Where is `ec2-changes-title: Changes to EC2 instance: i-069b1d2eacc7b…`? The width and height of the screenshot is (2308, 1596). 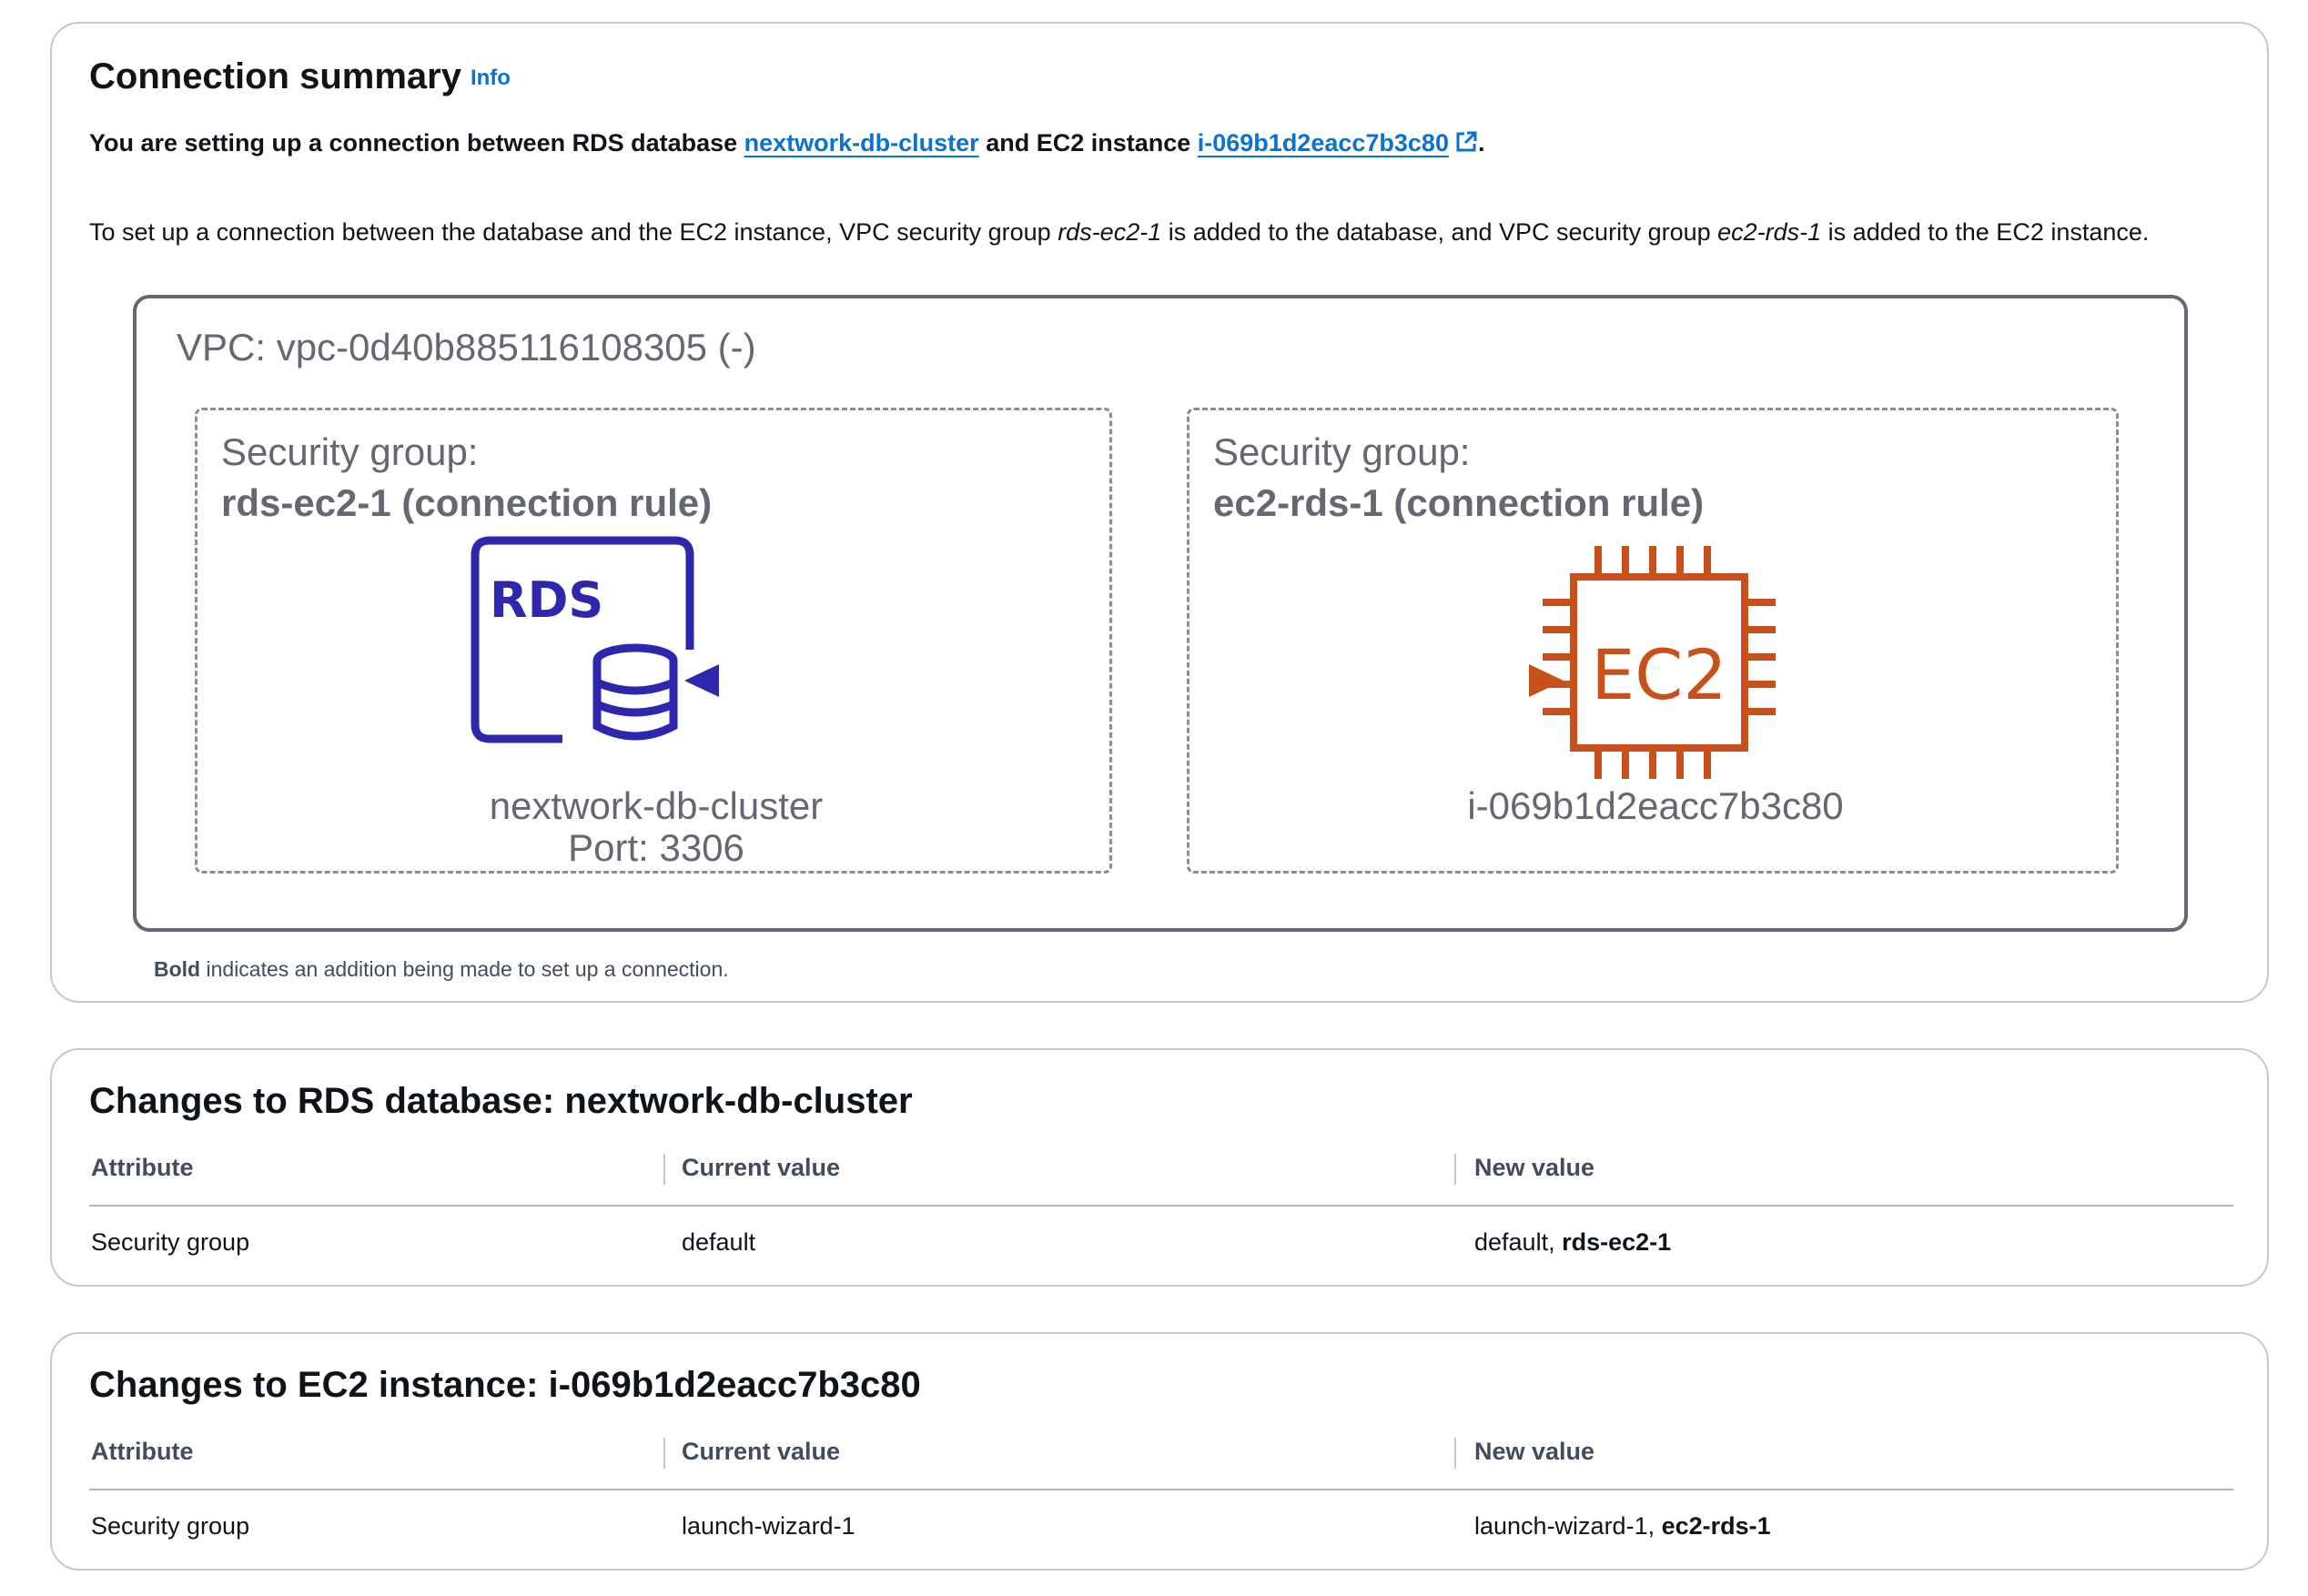
ec2-changes-title: Changes to EC2 instance: i-069b1d2eacc7b… is located at coordinates (505, 1385).